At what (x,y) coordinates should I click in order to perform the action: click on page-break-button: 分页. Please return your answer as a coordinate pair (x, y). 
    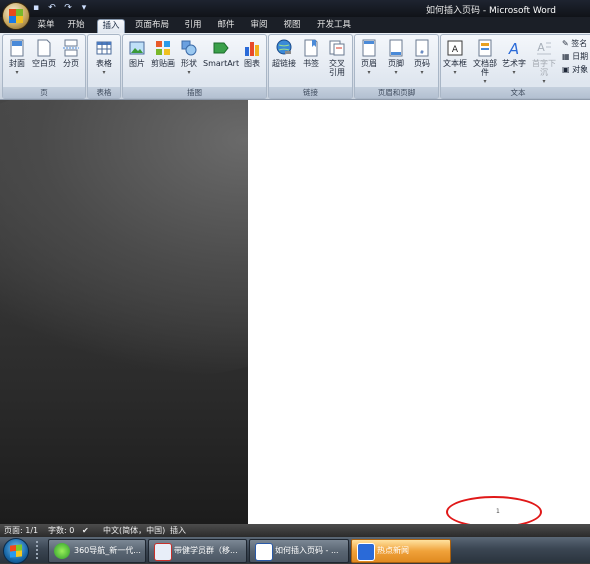
    Looking at the image, I should click on (71, 53).